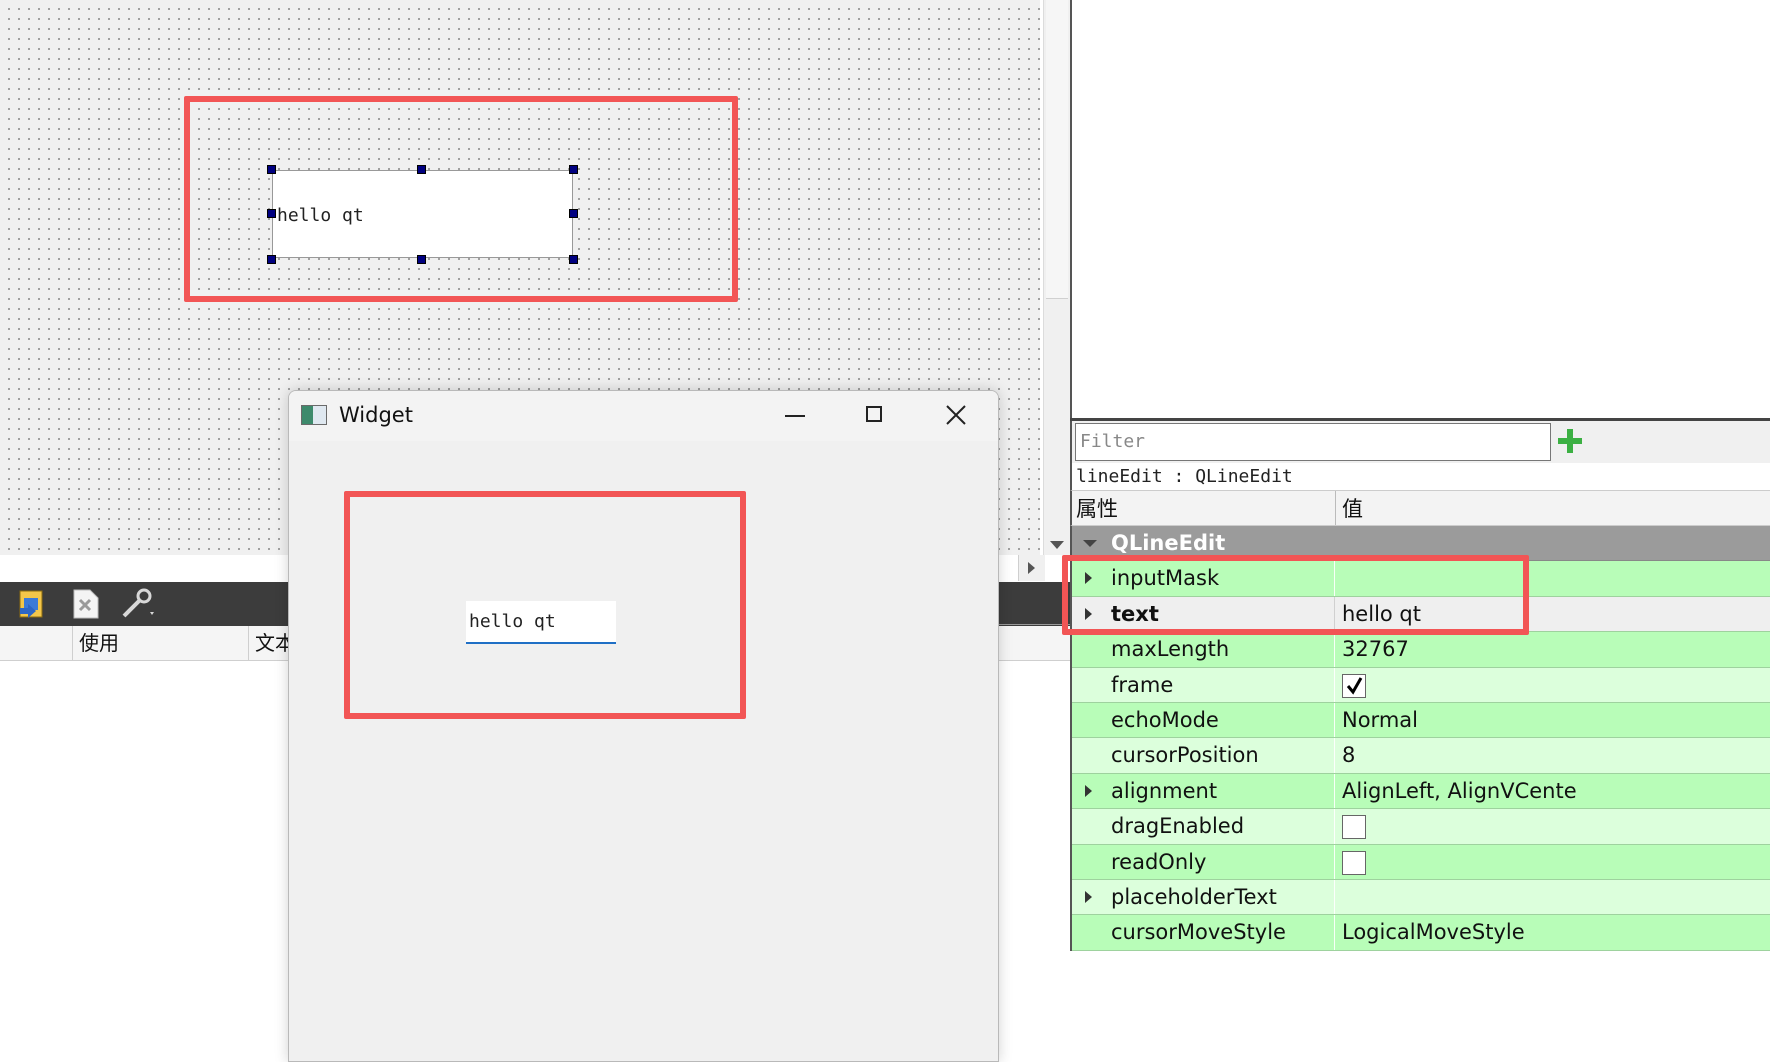  I want to click on property-name: maxLength, so click(1170, 649).